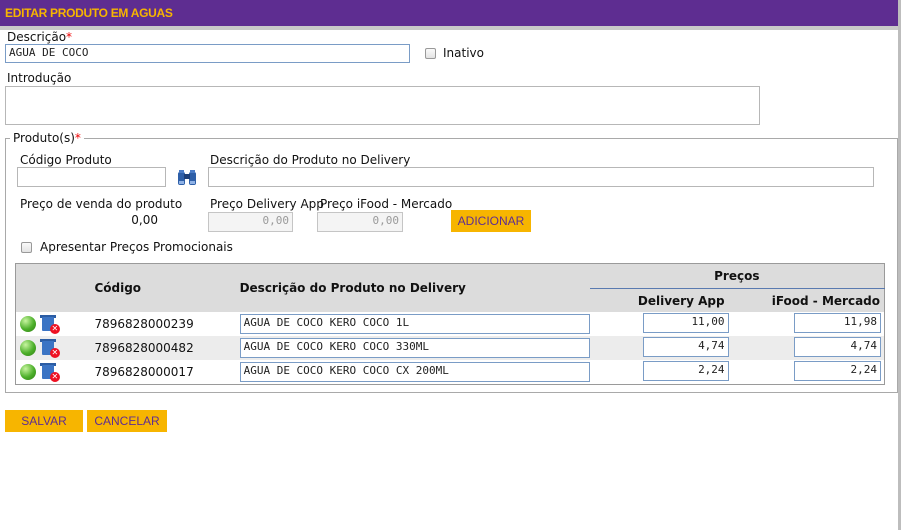 Image resolution: width=901 pixels, height=530 pixels. What do you see at coordinates (685, 322) in the screenshot?
I see `row-delivery-input: 11,00` at bounding box center [685, 322].